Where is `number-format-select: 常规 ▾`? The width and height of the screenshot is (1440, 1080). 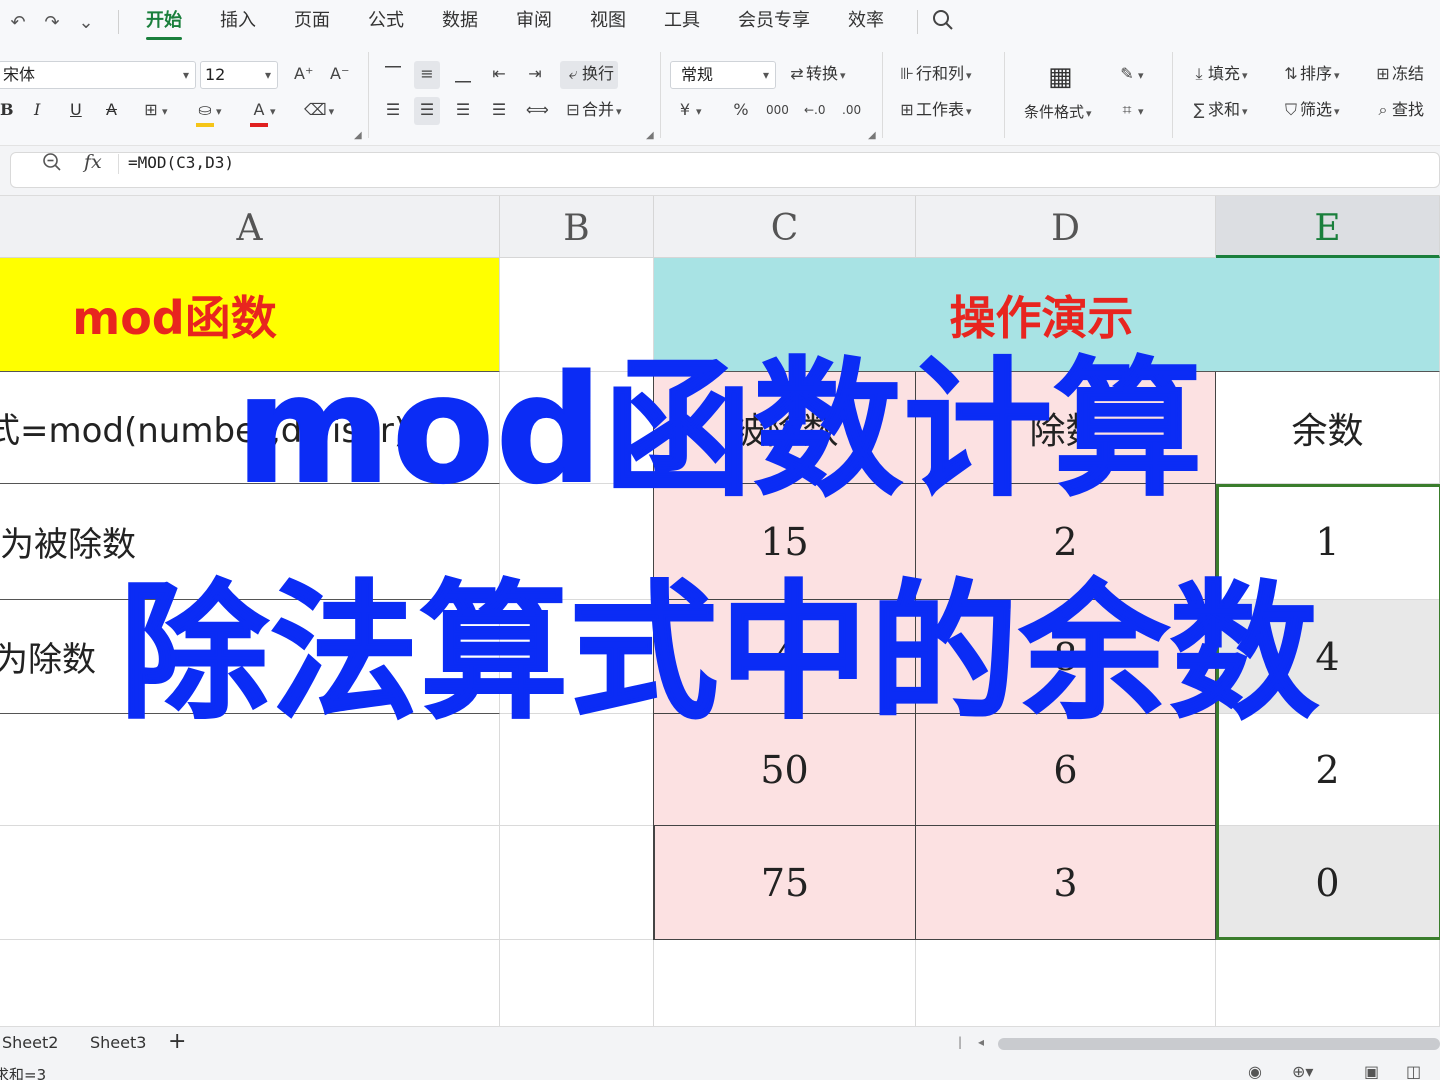 number-format-select: 常规 ▾ is located at coordinates (723, 75).